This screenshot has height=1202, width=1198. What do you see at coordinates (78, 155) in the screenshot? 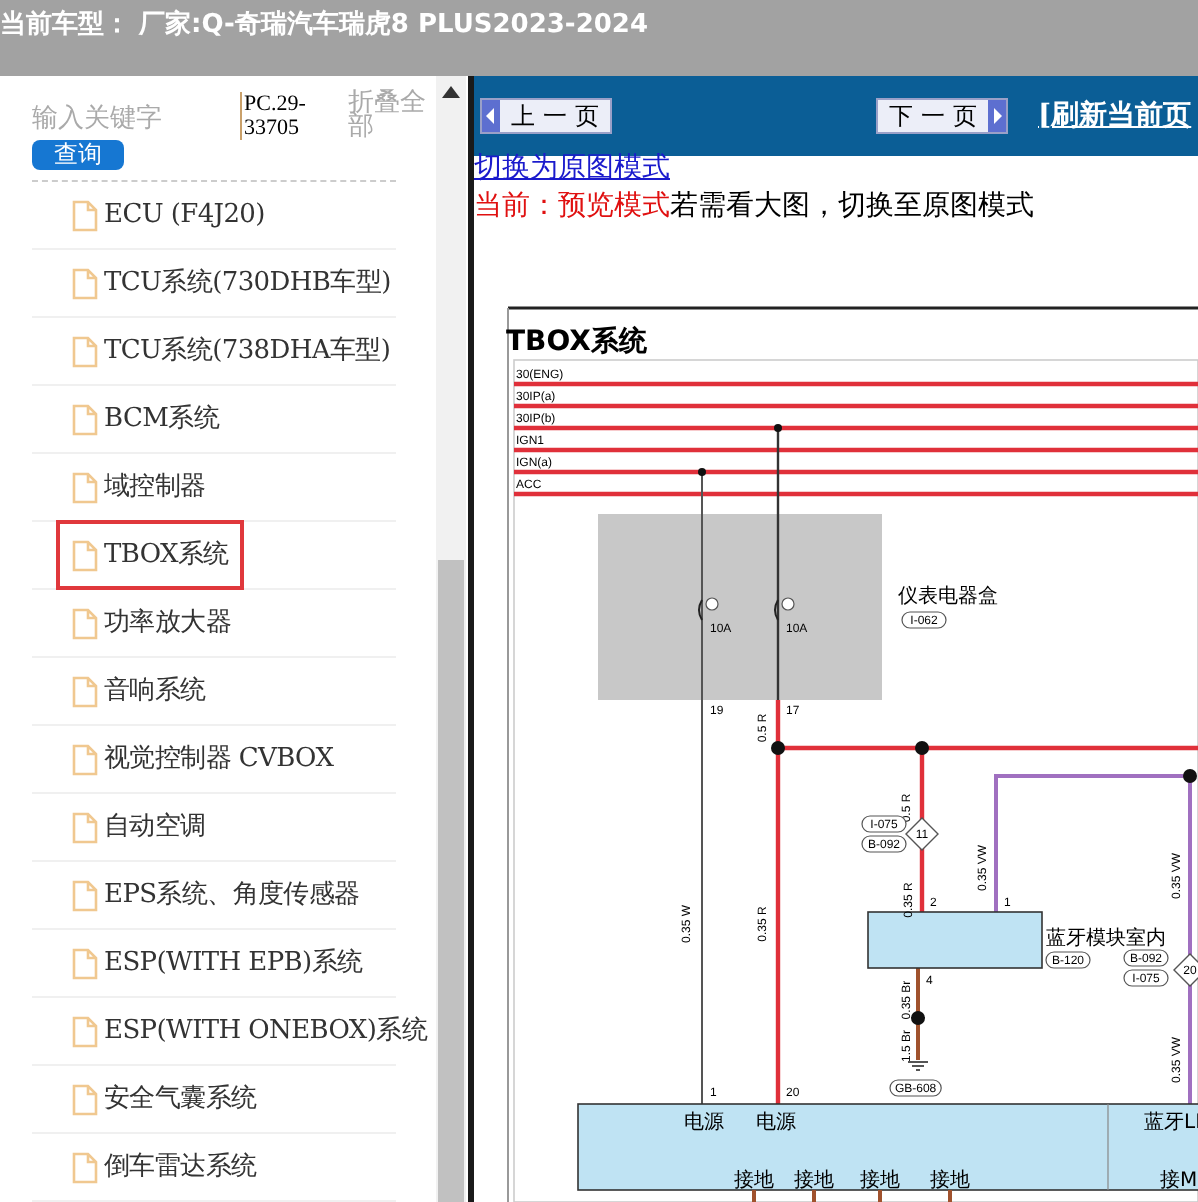
I see `search-button: 查询` at bounding box center [78, 155].